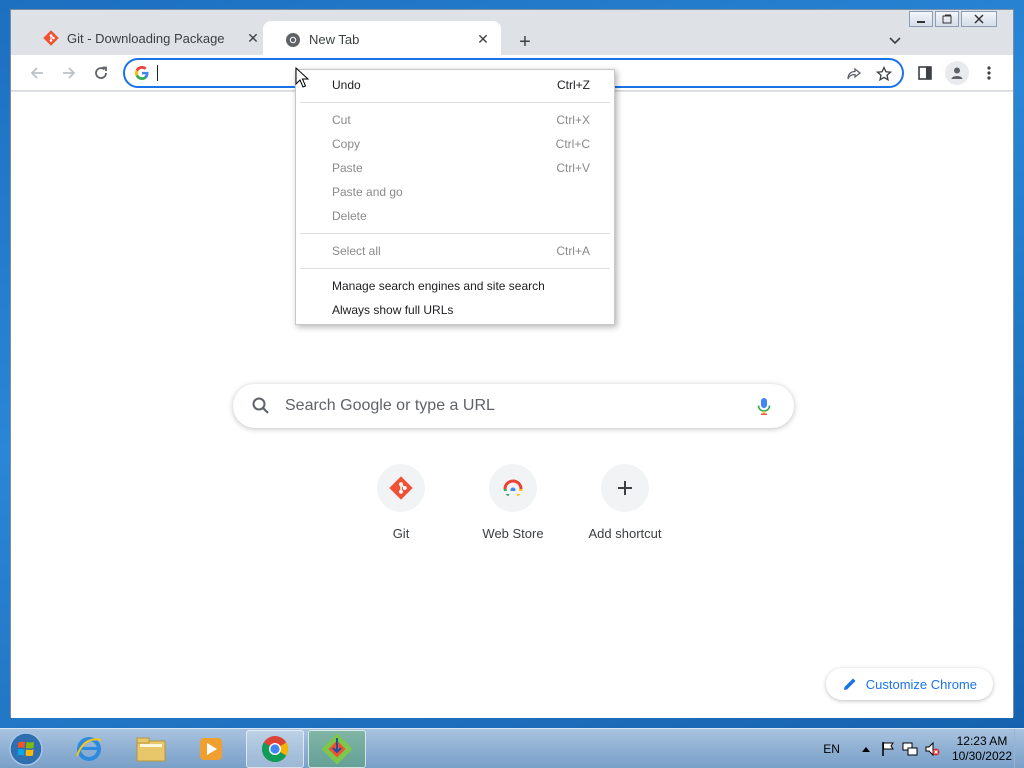  Describe the element at coordinates (573, 168) in the screenshot. I see `menu-item-shortcut: Ctrl+V` at that location.